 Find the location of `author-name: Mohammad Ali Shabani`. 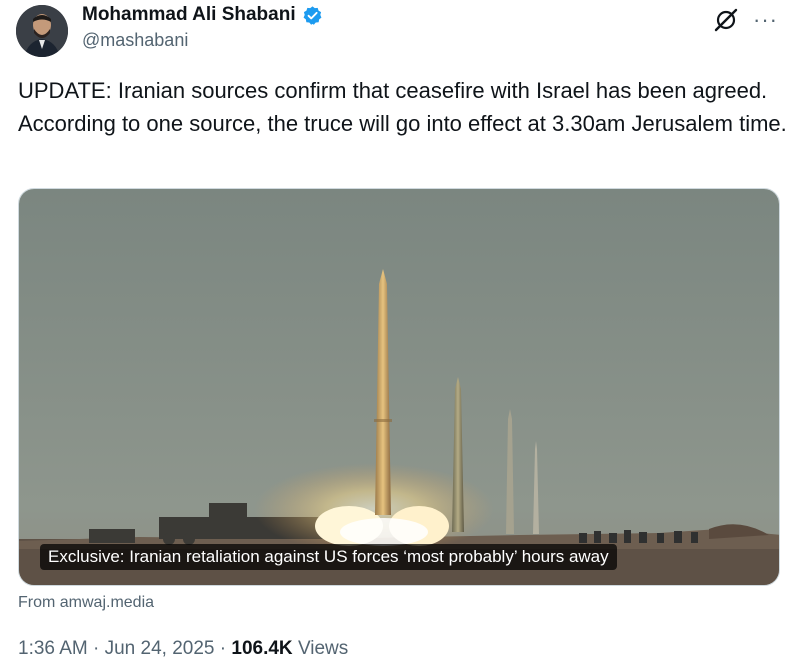

author-name: Mohammad Ali Shabani is located at coordinates (189, 15).